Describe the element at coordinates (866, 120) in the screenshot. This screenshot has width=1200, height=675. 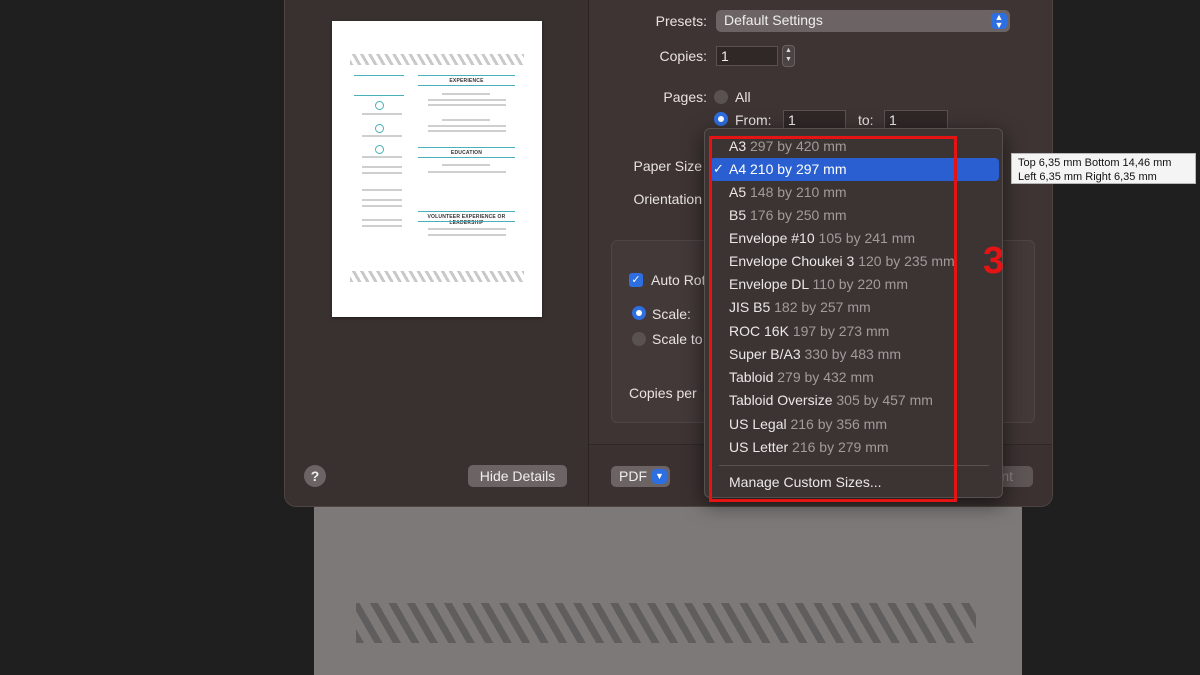
I see `pages-to-label: to:` at that location.